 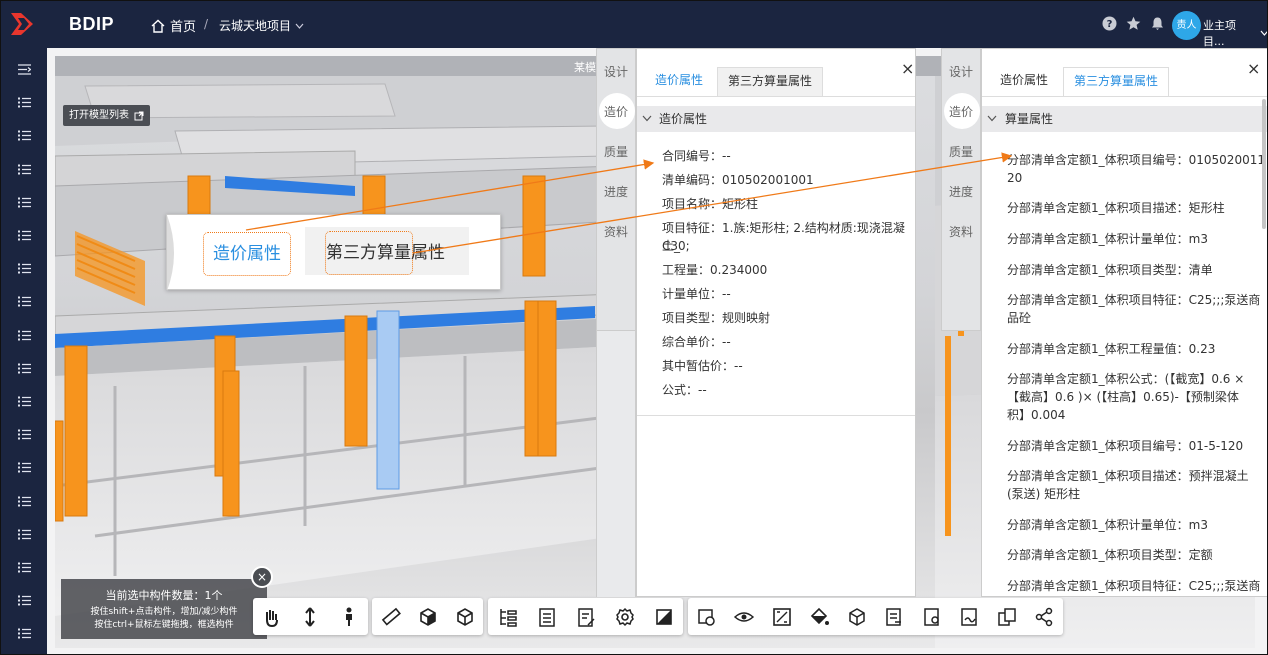 I want to click on view-clock-icon, so click(x=706, y=617).